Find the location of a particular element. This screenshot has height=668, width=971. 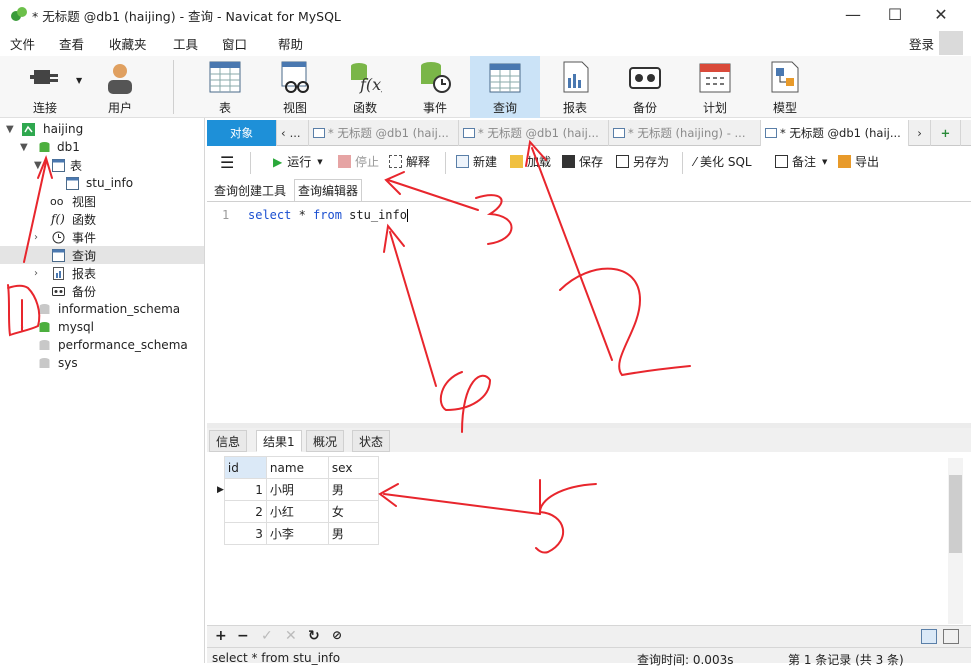

cell-name: 小红 is located at coordinates (297, 511).